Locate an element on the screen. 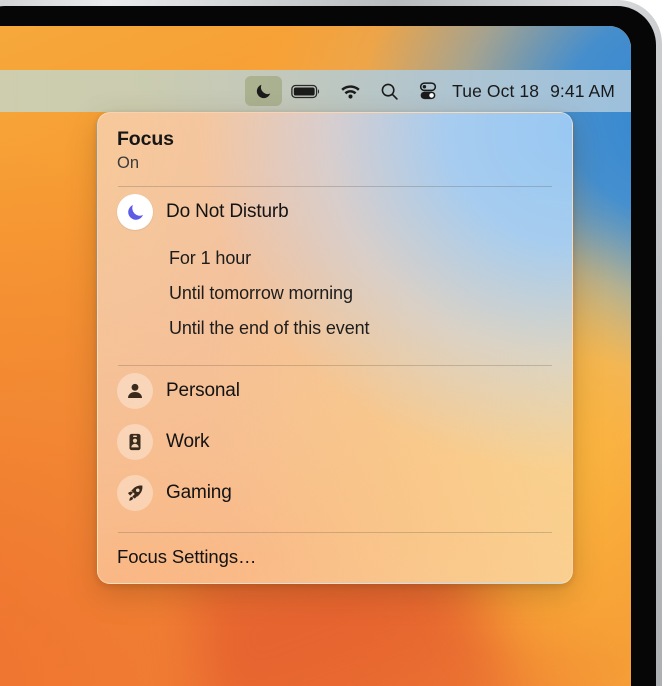 Image resolution: width=670 pixels, height=686 pixels. menubar-date: Tue Oct 18 is located at coordinates (496, 90).